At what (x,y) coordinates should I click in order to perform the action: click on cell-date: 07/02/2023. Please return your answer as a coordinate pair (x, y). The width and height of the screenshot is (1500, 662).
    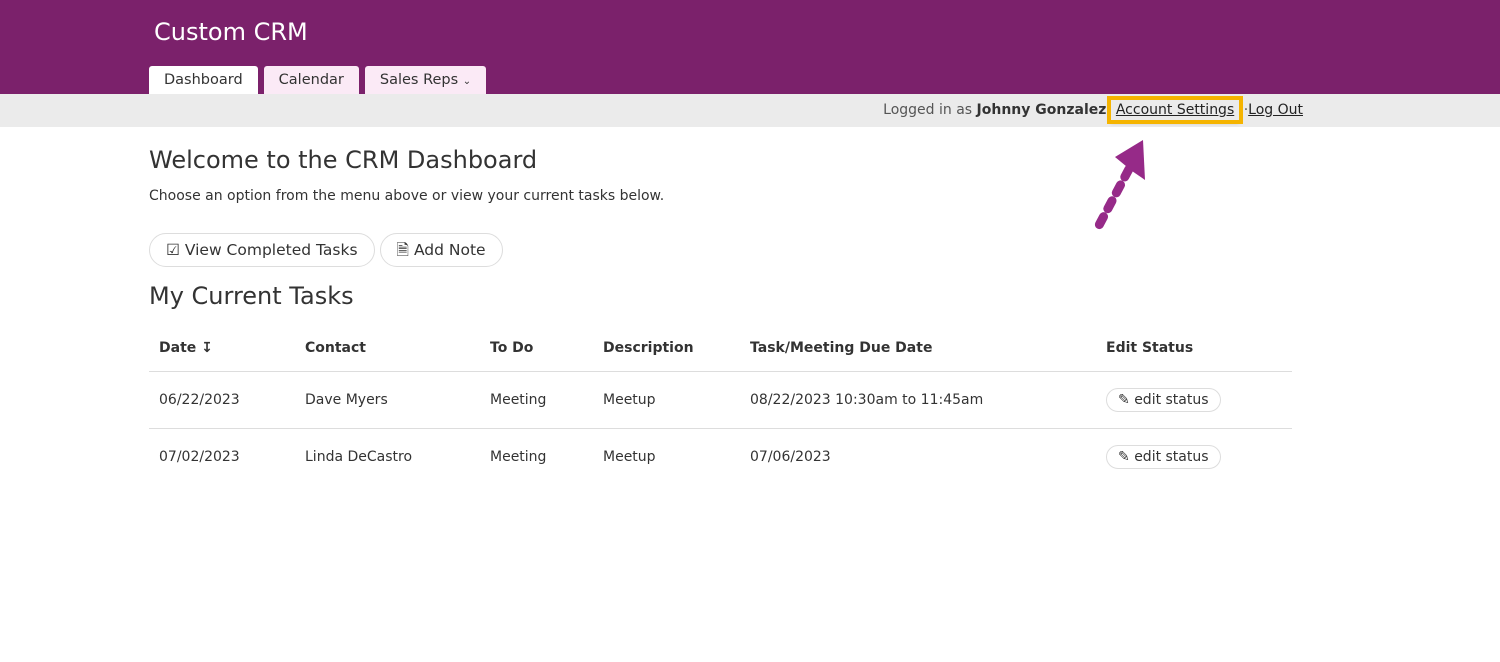
    Looking at the image, I should click on (199, 457).